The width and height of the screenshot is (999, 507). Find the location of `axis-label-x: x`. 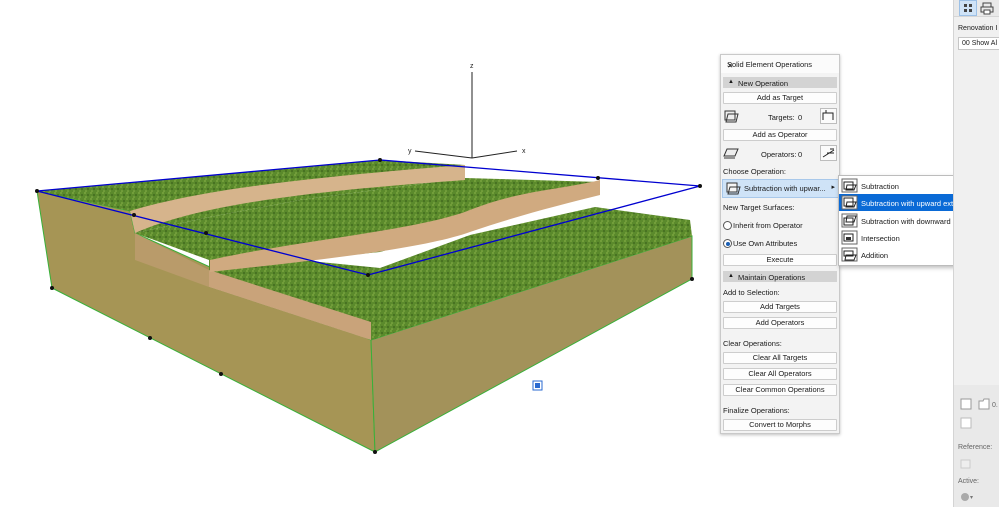

axis-label-x: x is located at coordinates (524, 151).